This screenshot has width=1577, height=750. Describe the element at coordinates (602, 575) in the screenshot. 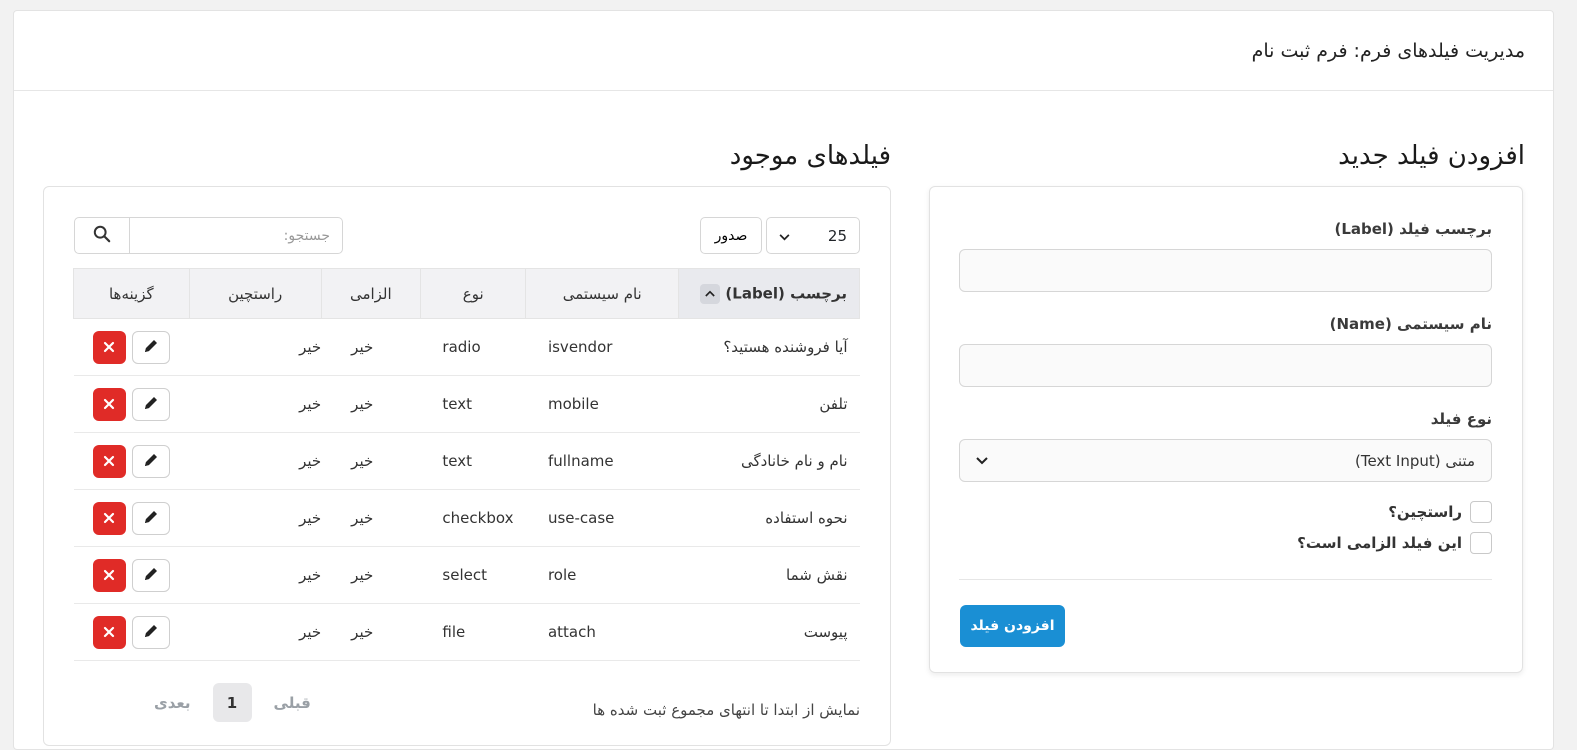

I see `cell-name: role` at that location.